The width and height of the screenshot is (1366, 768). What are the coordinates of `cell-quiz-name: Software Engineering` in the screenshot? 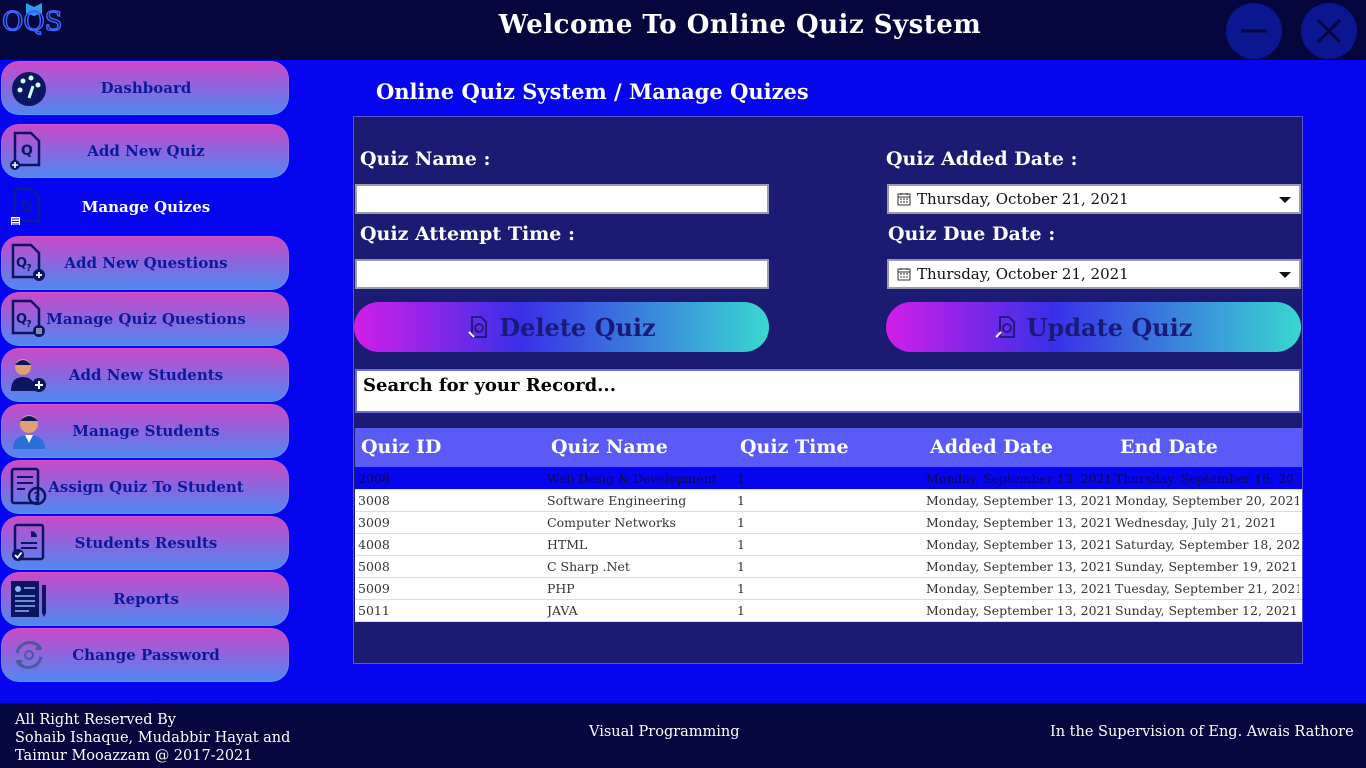 It's located at (617, 500).